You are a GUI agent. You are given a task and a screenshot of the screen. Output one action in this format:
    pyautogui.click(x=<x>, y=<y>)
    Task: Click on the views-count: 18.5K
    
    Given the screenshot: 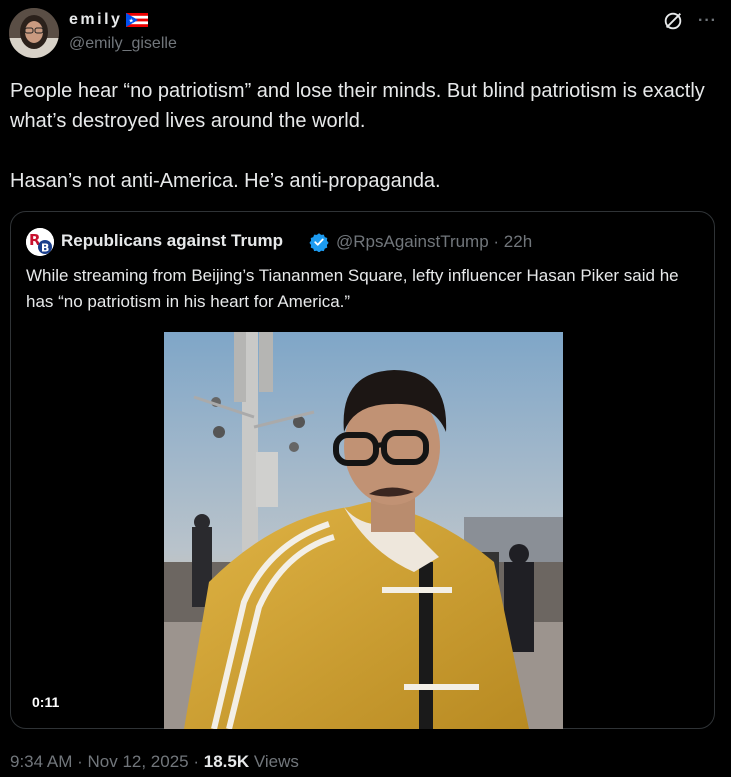 What is the action you would take?
    pyautogui.click(x=226, y=761)
    